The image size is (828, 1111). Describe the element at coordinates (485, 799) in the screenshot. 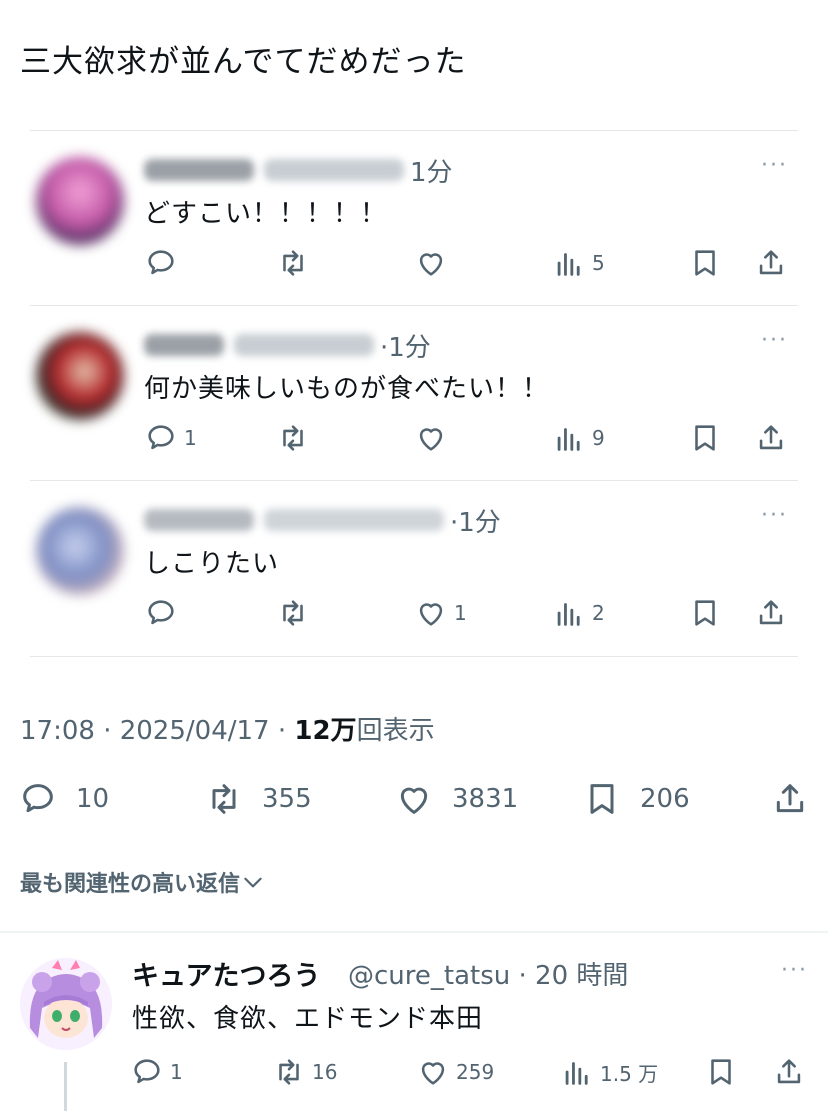

I see `like-count: 3831` at that location.